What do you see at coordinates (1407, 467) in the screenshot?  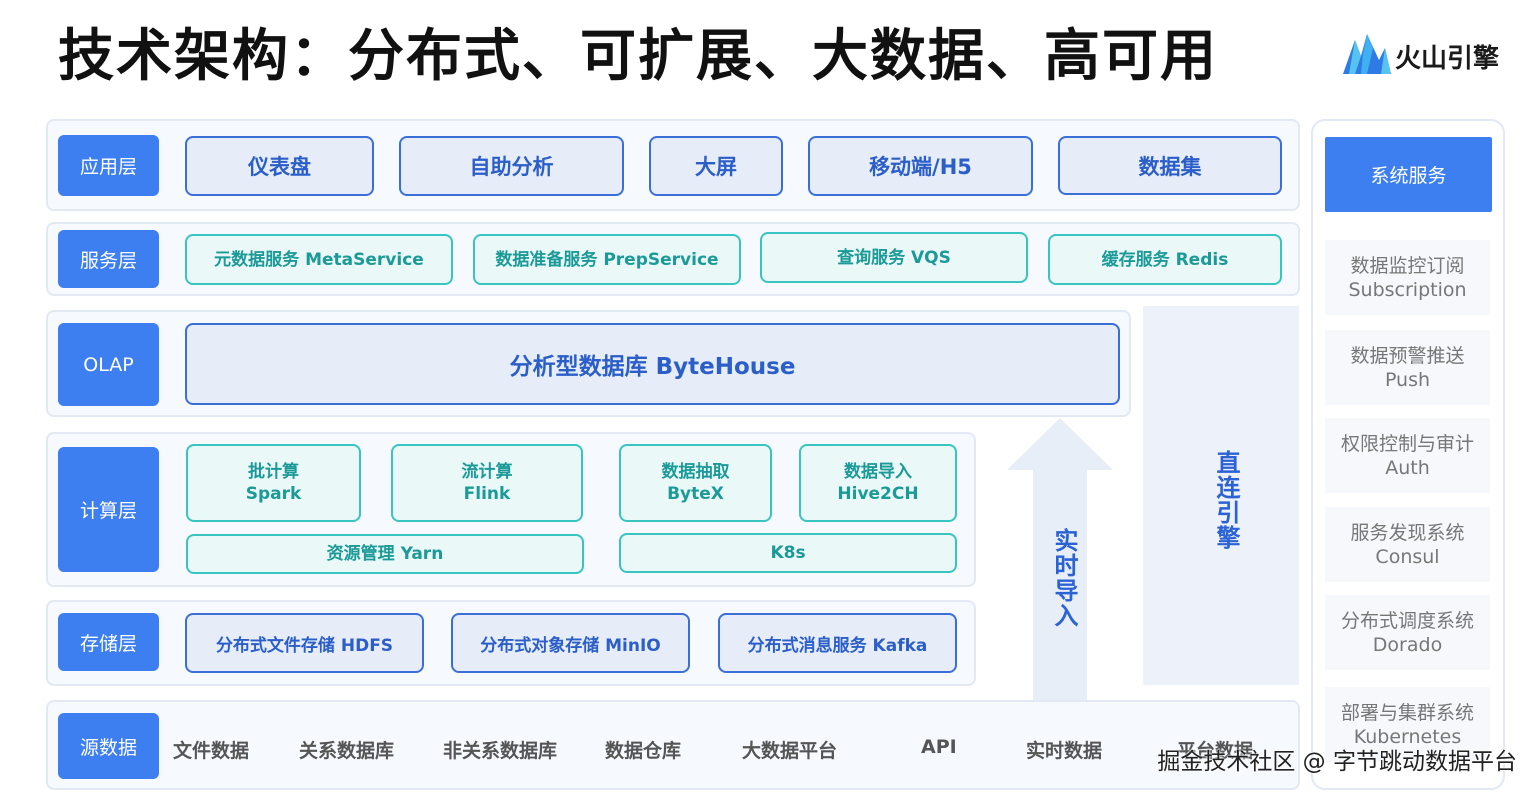 I see `system-item-auth-en: Auth` at bounding box center [1407, 467].